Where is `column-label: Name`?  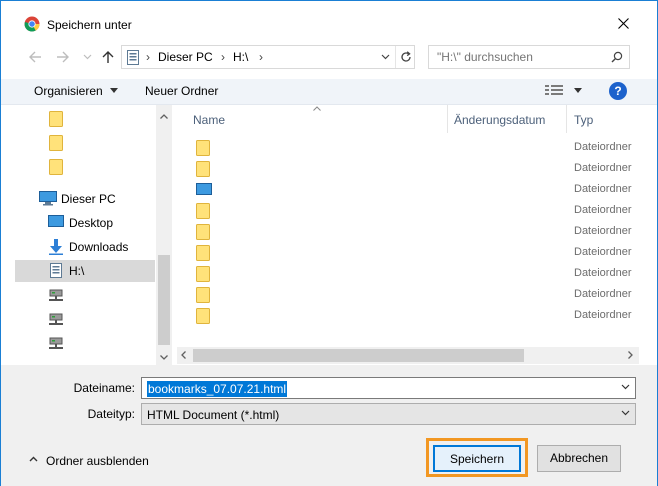 column-label: Name is located at coordinates (209, 120).